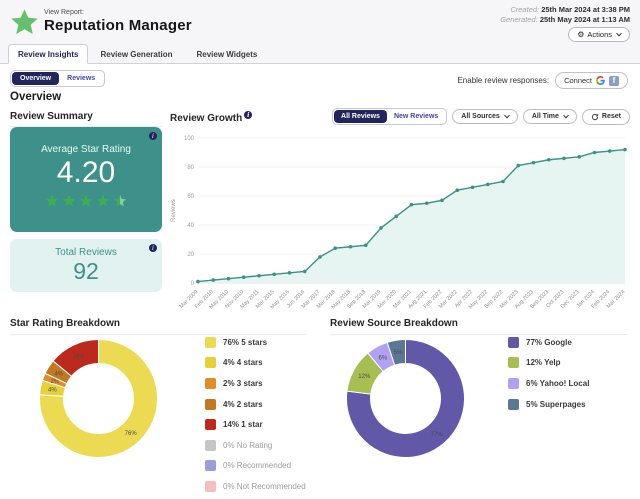  I want to click on facebook-icon: f, so click(614, 80).